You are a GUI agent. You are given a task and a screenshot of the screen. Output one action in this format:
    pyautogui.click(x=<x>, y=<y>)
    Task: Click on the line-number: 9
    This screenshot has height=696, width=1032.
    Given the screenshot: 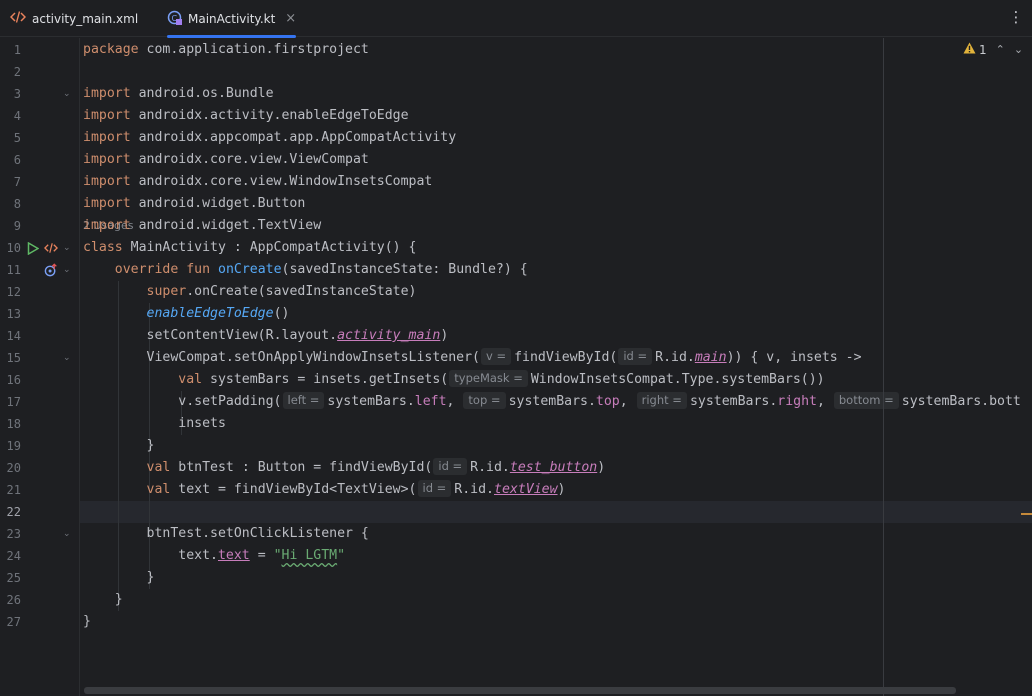 What is the action you would take?
    pyautogui.click(x=10, y=226)
    